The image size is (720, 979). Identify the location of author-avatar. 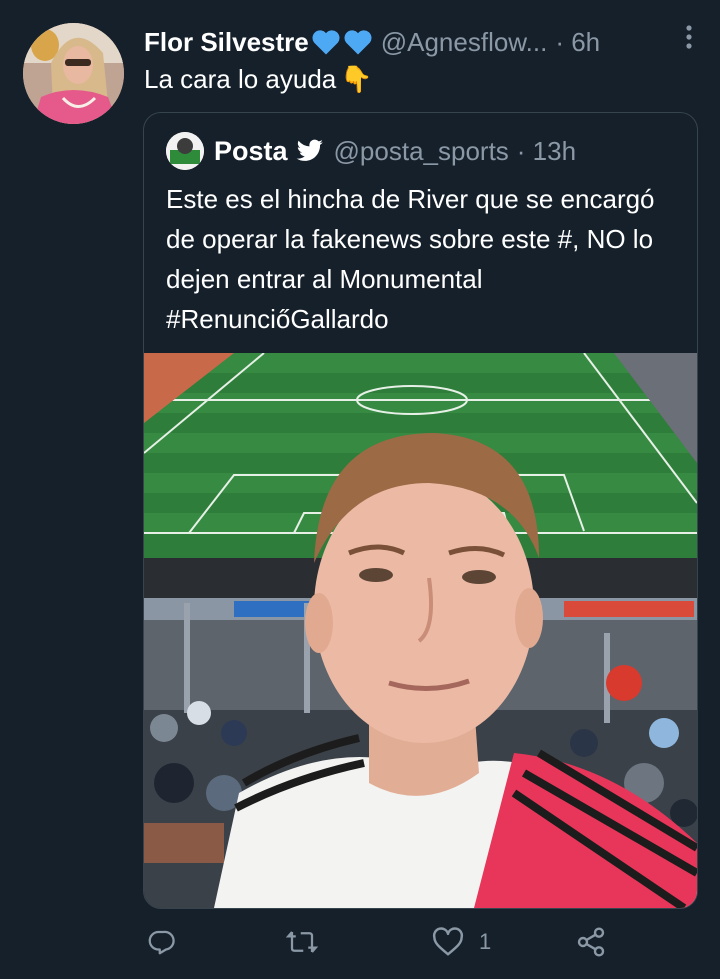
(73, 73).